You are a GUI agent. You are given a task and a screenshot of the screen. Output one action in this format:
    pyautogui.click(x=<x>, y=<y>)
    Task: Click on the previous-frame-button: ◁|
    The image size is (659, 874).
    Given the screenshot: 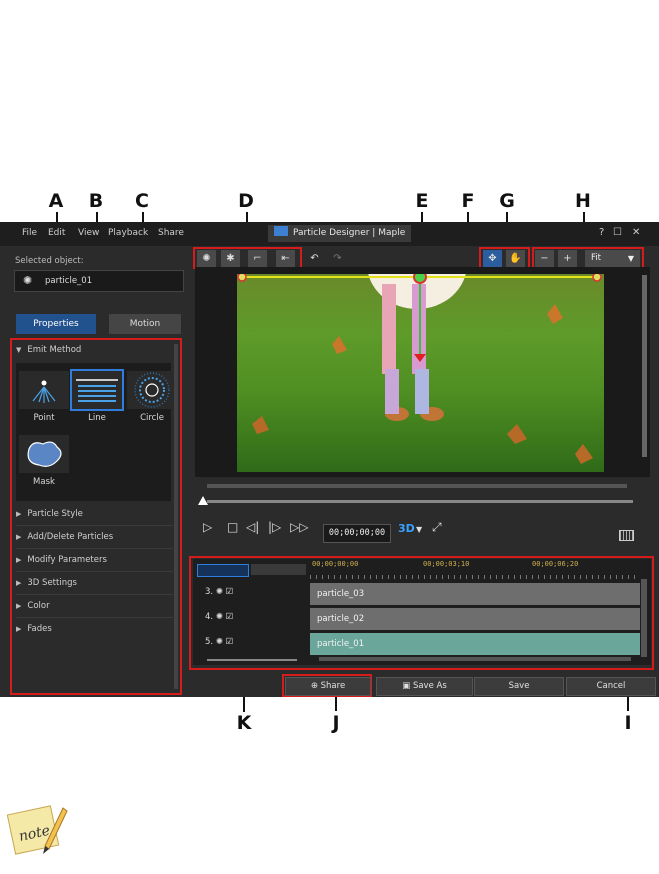 What is the action you would take?
    pyautogui.click(x=252, y=531)
    